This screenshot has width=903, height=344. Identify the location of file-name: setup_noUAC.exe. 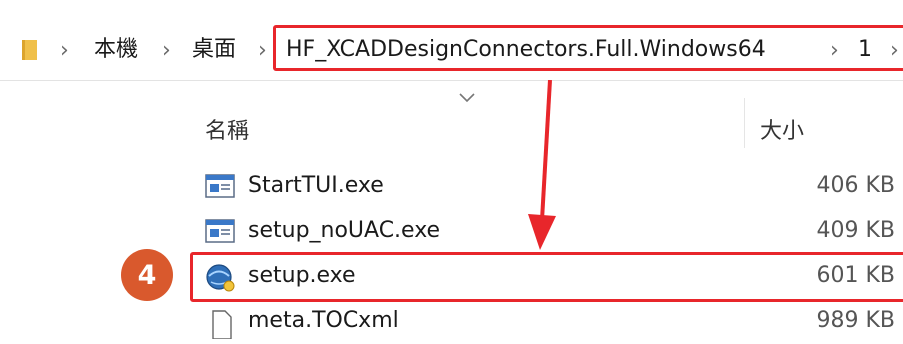
(344, 230).